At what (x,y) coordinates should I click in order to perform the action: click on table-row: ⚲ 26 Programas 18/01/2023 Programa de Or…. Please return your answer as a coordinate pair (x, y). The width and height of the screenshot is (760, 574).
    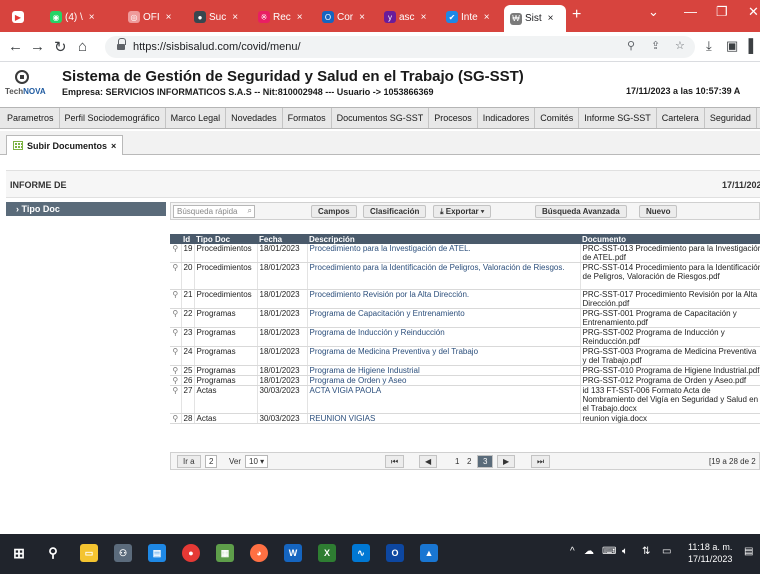
    Looking at the image, I should click on (465, 380).